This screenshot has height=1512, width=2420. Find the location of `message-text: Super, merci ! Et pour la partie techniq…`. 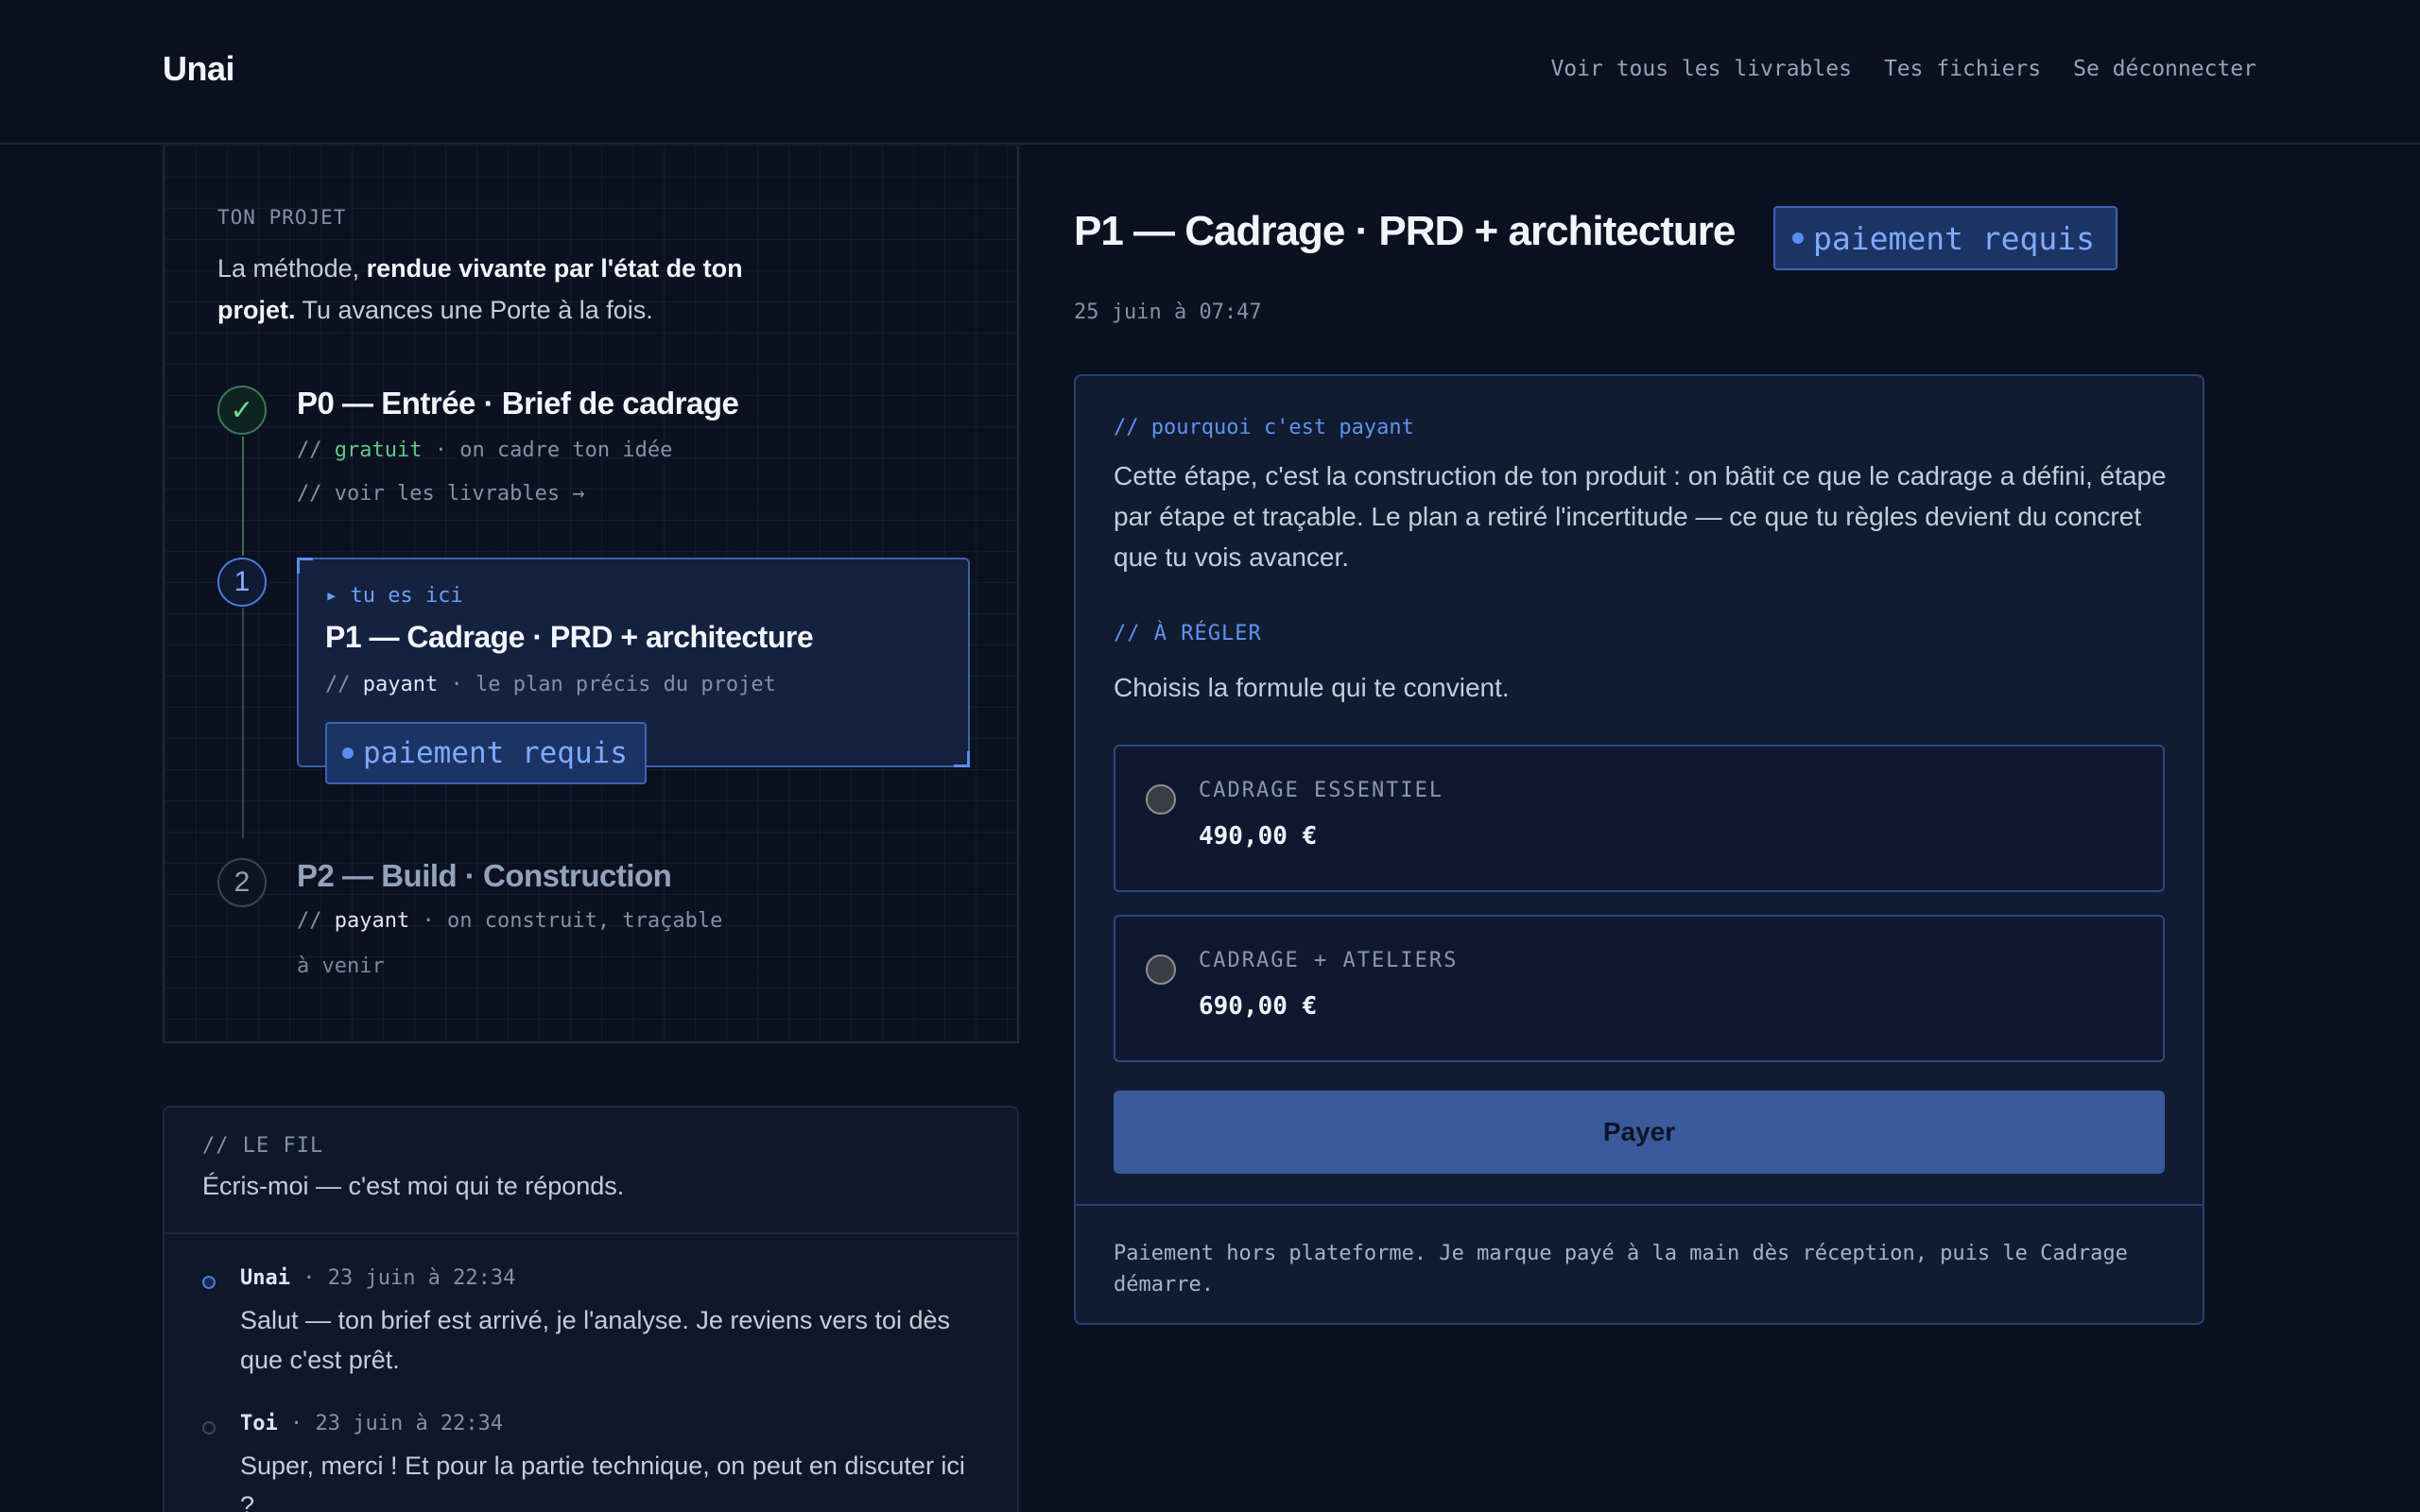

message-text: Super, merci ! Et pour la partie techniq… is located at coordinates (602, 1482).